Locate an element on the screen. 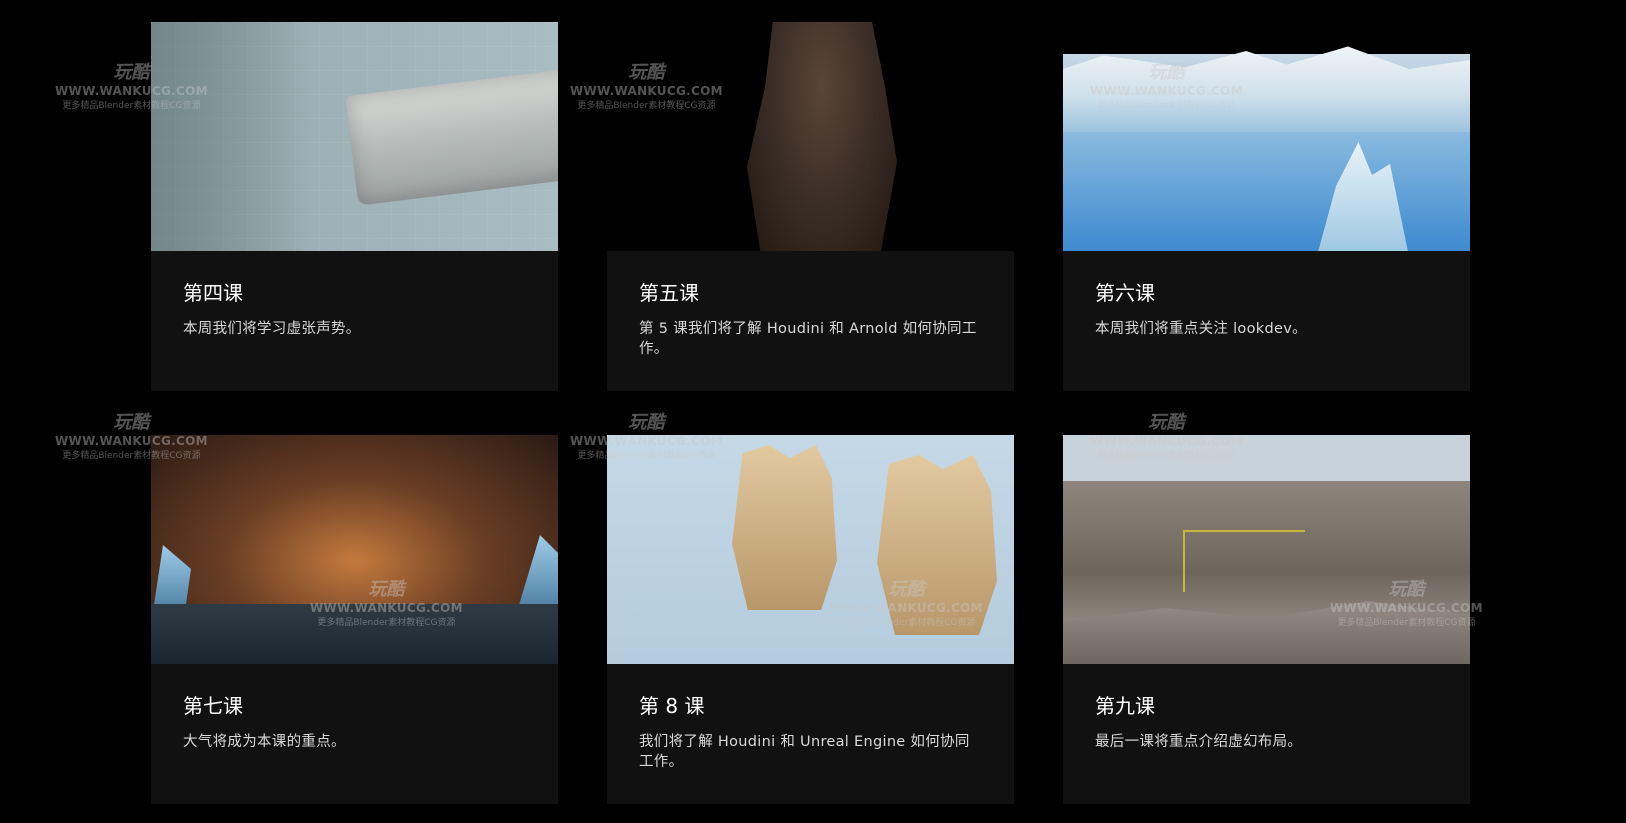  lesson-card-body: 第五课 第 5 课我们将了解 Houdini 和 Arnold 如何协同工作。 is located at coordinates (810, 321).